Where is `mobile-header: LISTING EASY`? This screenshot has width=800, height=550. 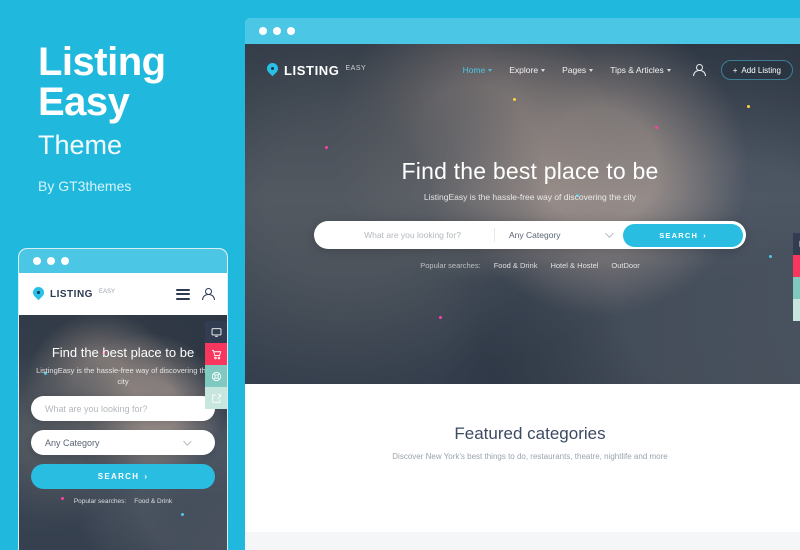
mobile-header: LISTING EASY is located at coordinates (123, 294).